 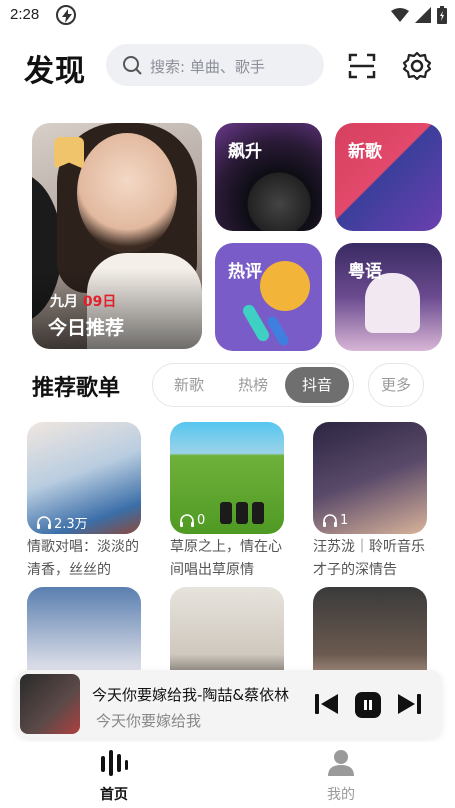 What do you see at coordinates (127, 193) in the screenshot?
I see `cover-face` at bounding box center [127, 193].